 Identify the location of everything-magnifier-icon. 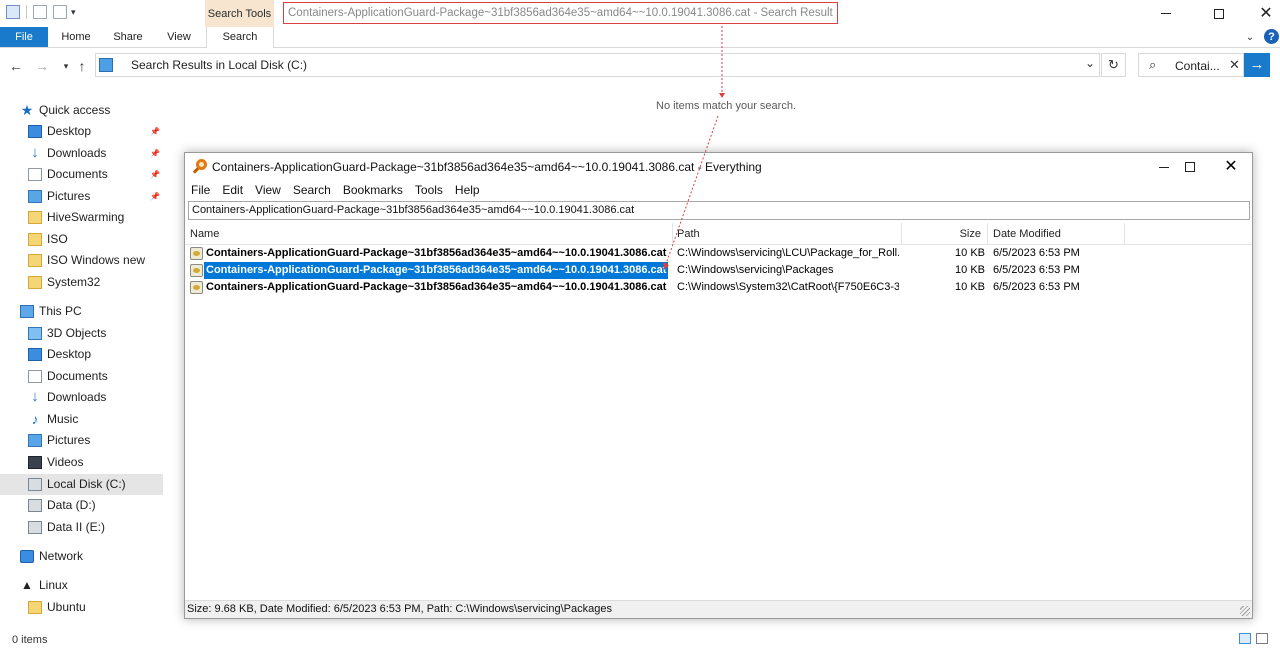
(200, 166).